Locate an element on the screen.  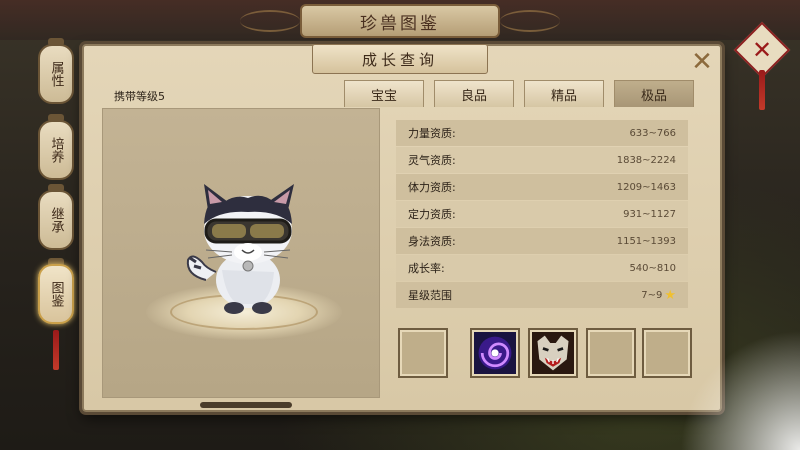
purple-vortex-skill-icon is located at coordinates (495, 353).